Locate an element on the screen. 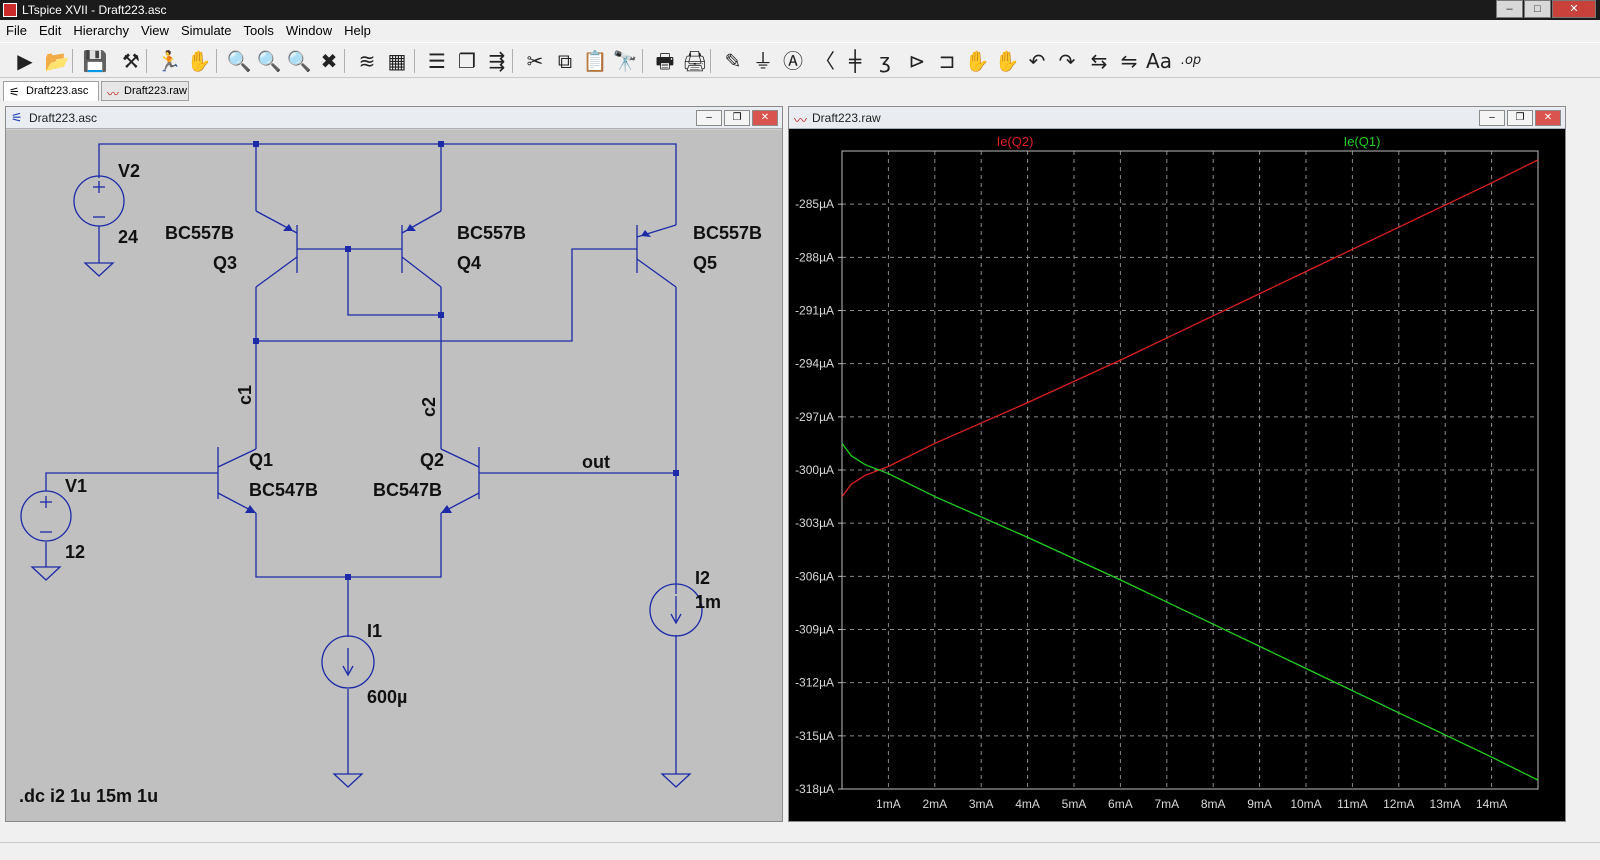  tile-horizontal-icon: ☰ is located at coordinates (437, 61).